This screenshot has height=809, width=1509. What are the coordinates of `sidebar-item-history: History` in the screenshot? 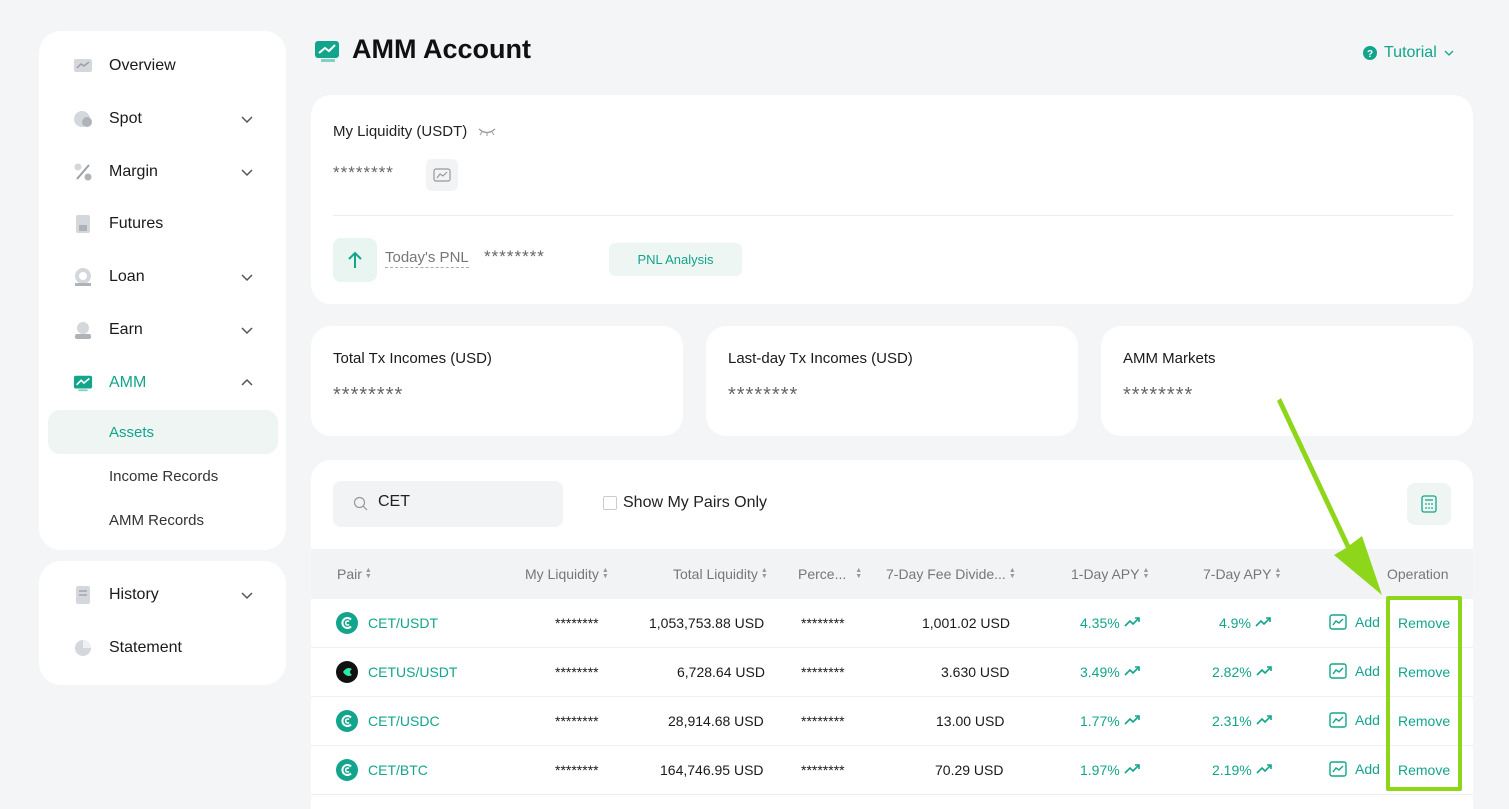 It's located at (162, 595).